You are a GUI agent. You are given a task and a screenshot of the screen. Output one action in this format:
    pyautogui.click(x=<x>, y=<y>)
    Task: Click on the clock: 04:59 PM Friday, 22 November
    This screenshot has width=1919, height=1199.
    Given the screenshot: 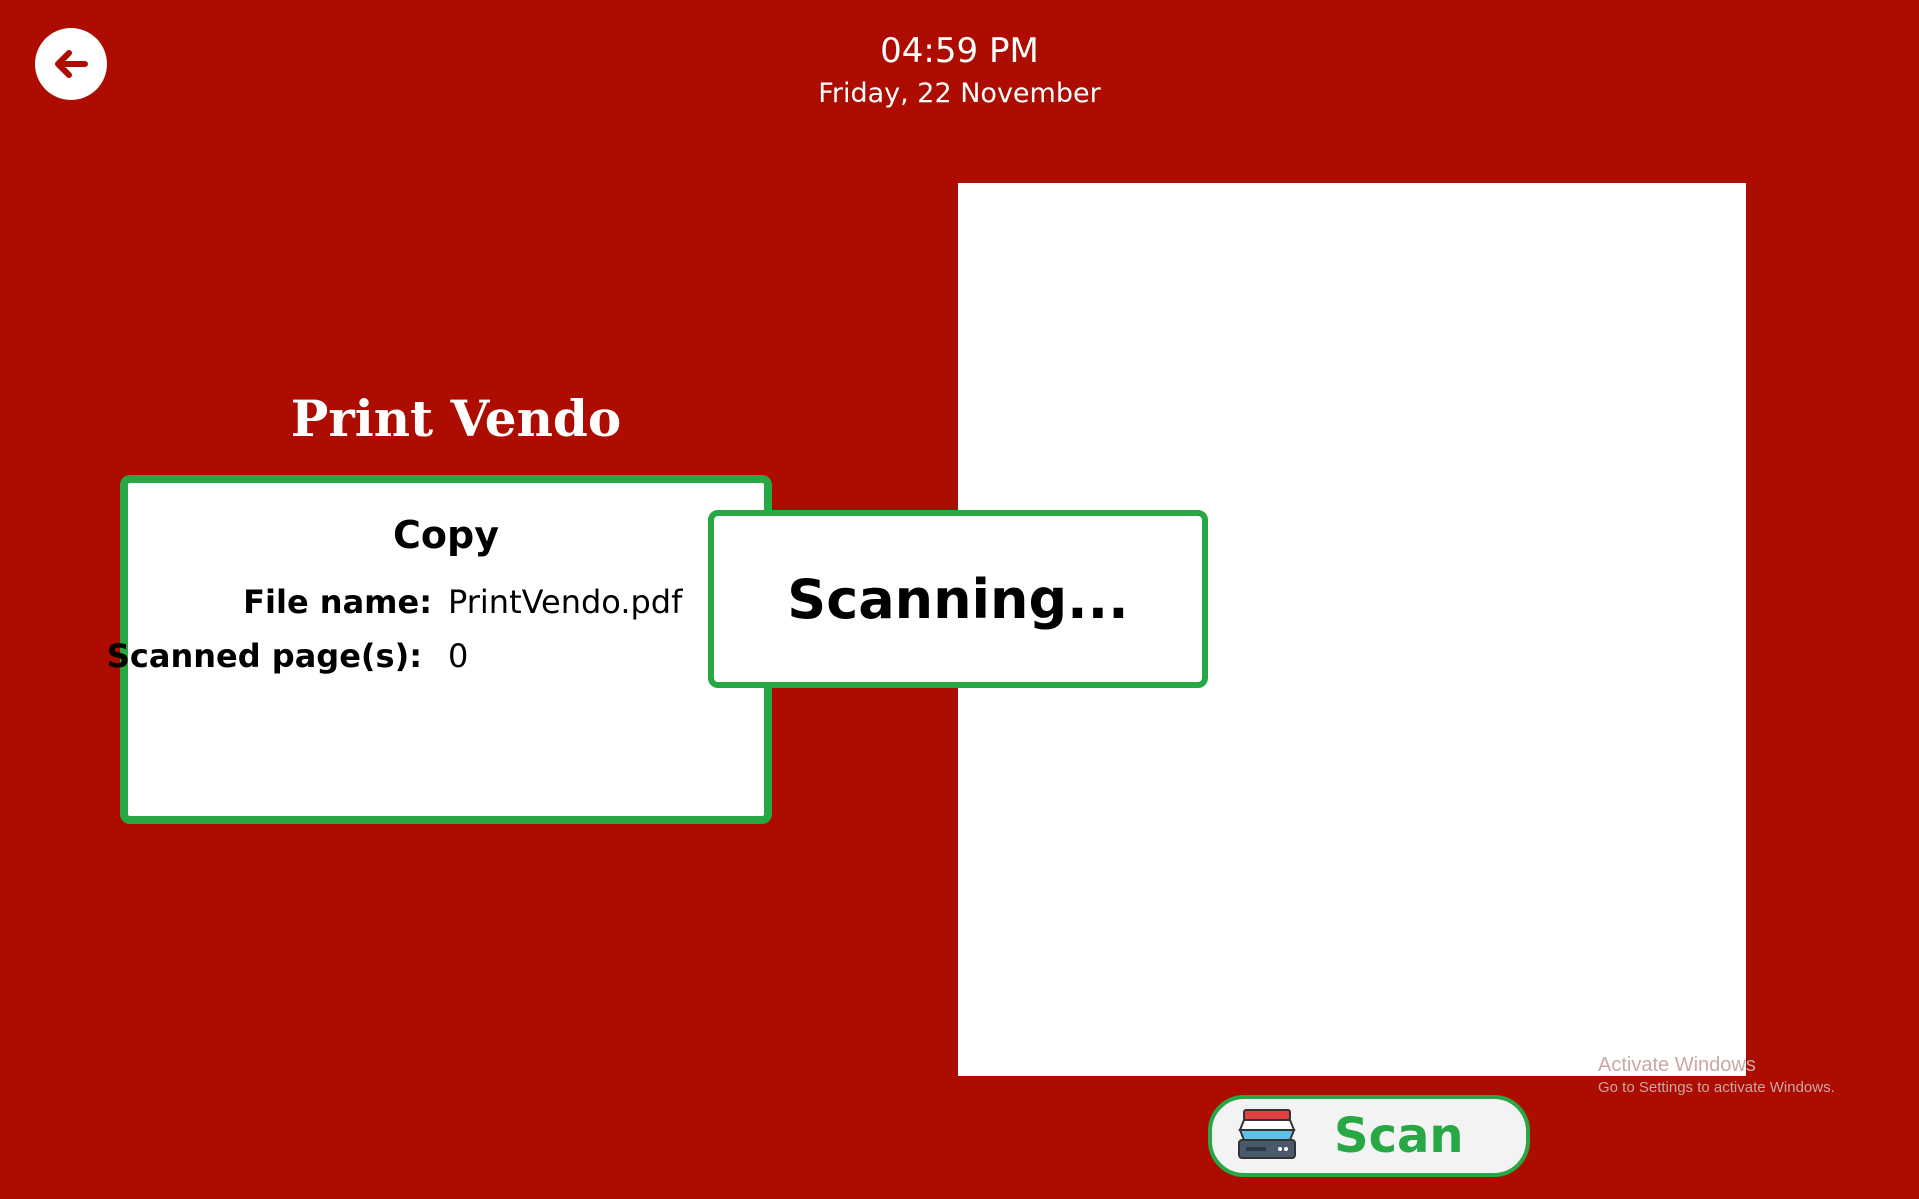 What is the action you would take?
    pyautogui.click(x=959, y=71)
    